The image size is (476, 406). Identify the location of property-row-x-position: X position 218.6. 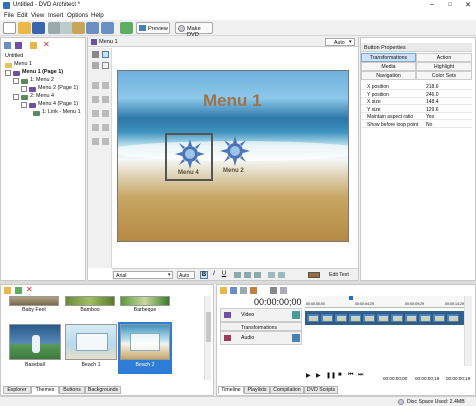
(416, 87).